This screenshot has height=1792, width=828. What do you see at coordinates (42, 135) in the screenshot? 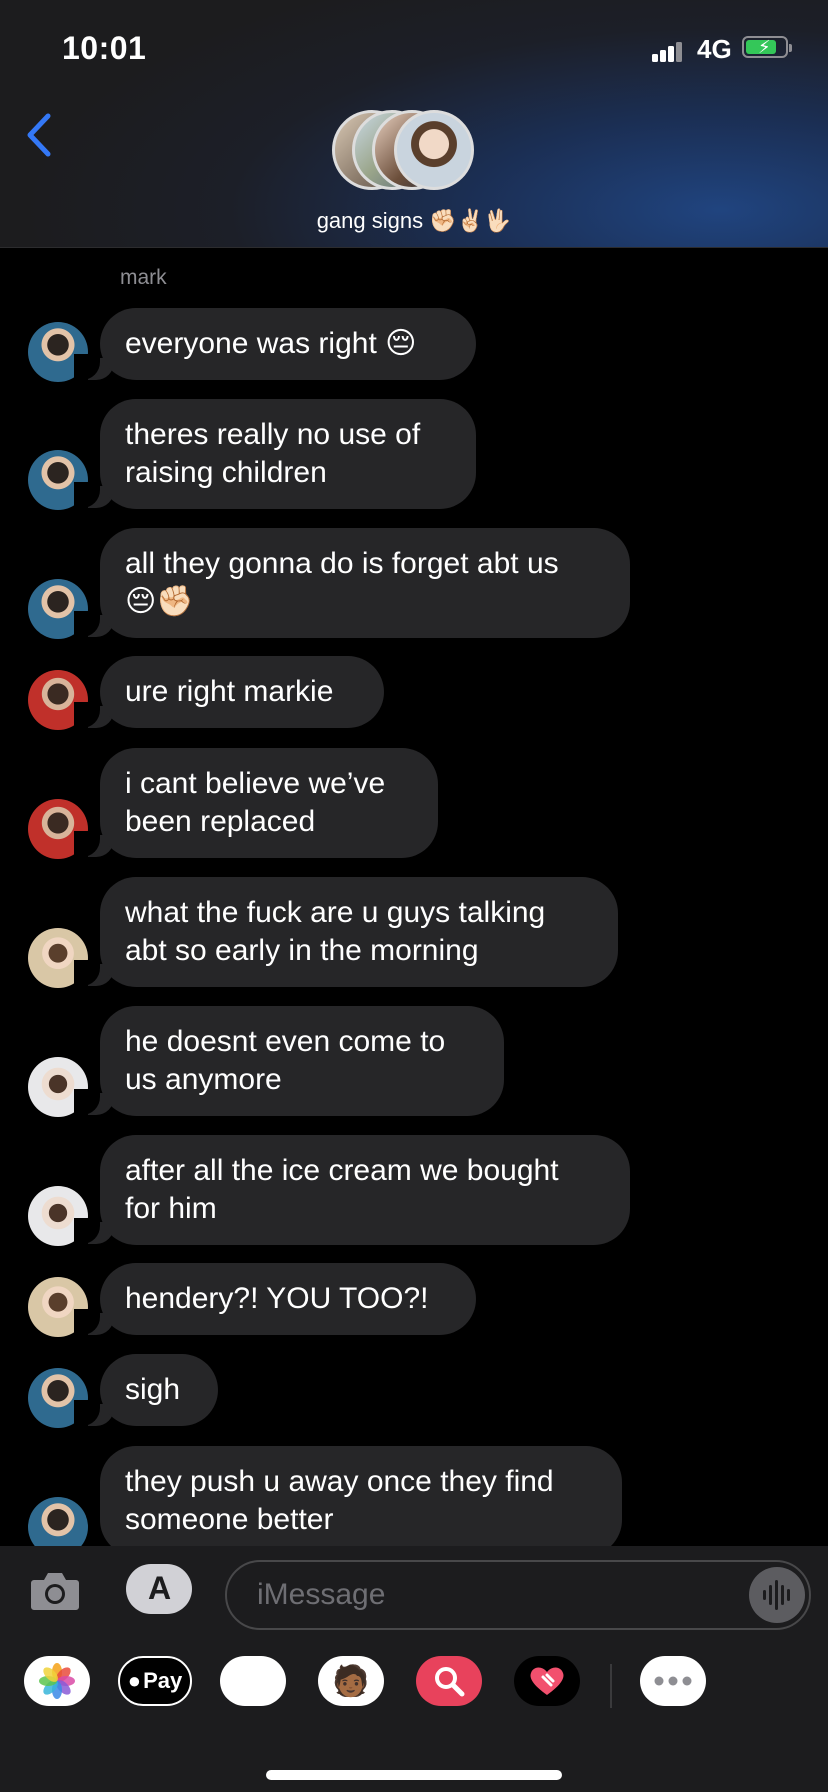
I see `back-chevron-icon` at bounding box center [42, 135].